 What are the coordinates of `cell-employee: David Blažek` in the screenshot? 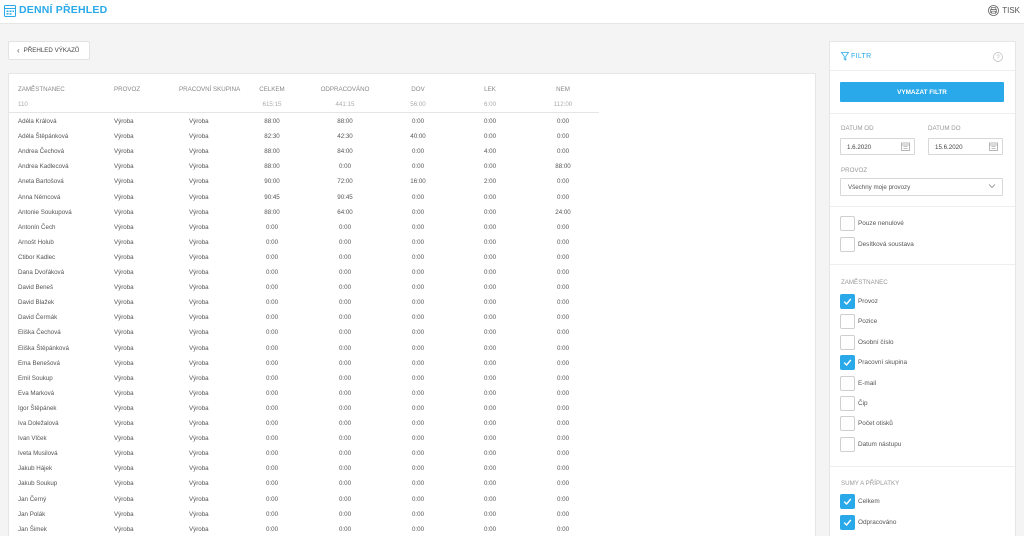 It's located at (36, 303).